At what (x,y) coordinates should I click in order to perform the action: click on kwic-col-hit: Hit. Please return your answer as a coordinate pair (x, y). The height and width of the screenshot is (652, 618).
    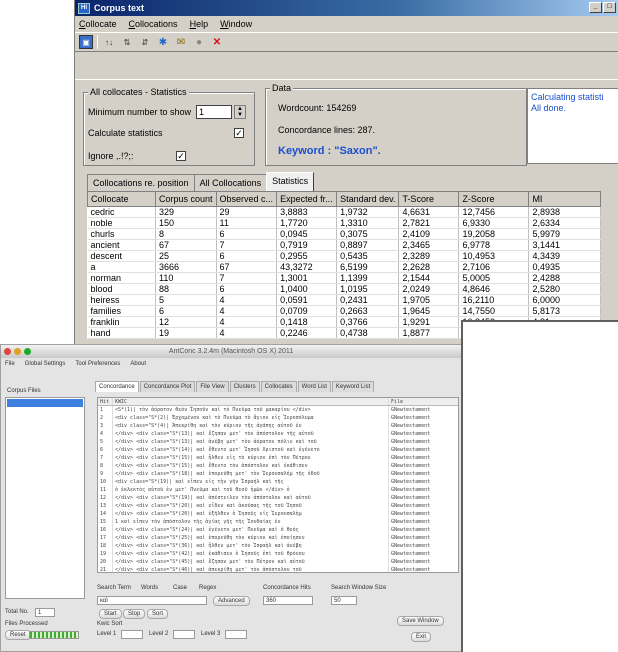
    Looking at the image, I should click on (105, 401).